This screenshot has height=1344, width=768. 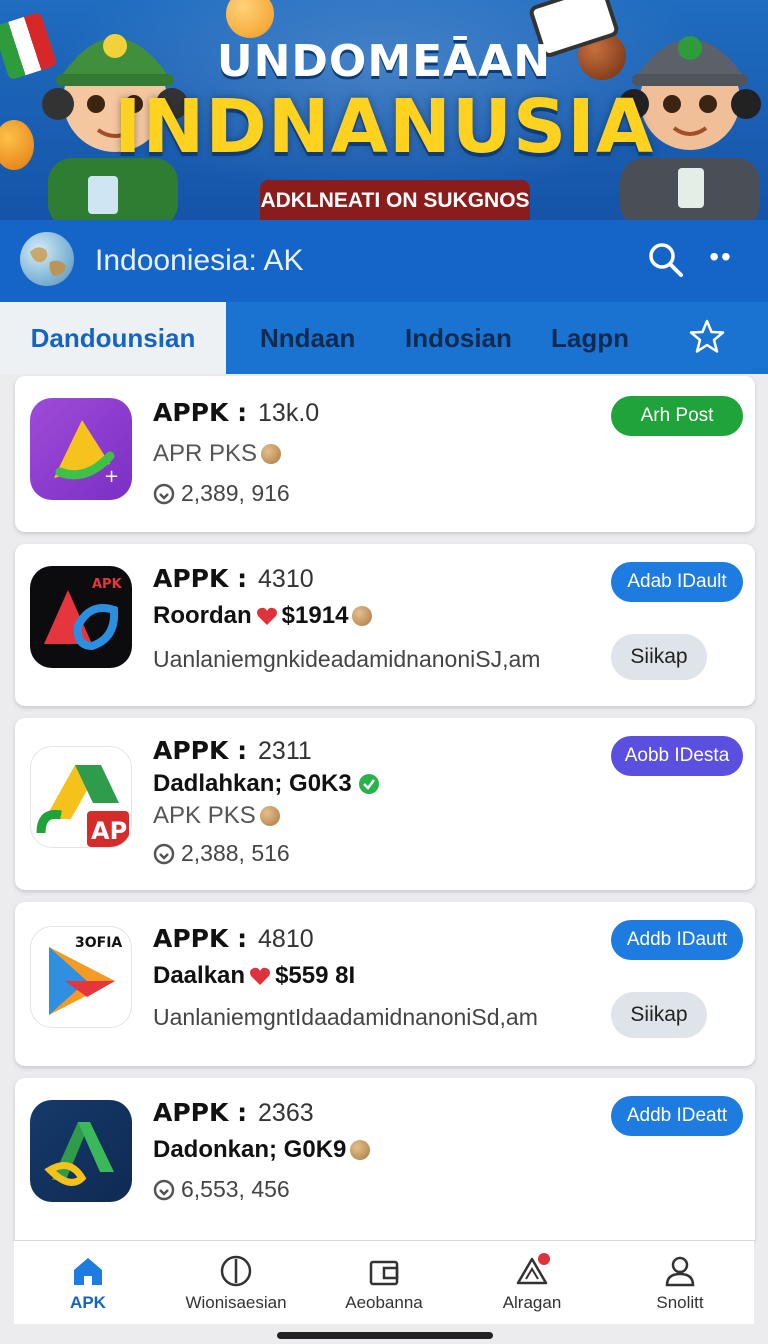 What do you see at coordinates (384, 1273) in the screenshot?
I see `wallet-icon` at bounding box center [384, 1273].